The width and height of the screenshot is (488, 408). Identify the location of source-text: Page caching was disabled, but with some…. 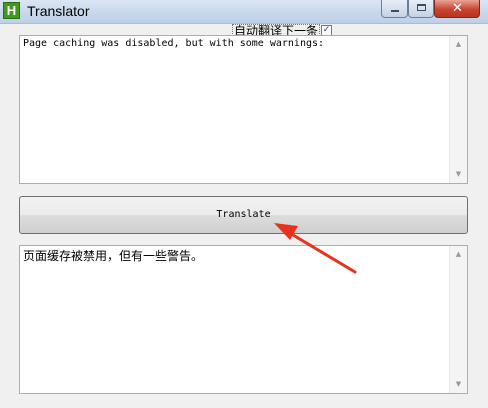
(174, 43).